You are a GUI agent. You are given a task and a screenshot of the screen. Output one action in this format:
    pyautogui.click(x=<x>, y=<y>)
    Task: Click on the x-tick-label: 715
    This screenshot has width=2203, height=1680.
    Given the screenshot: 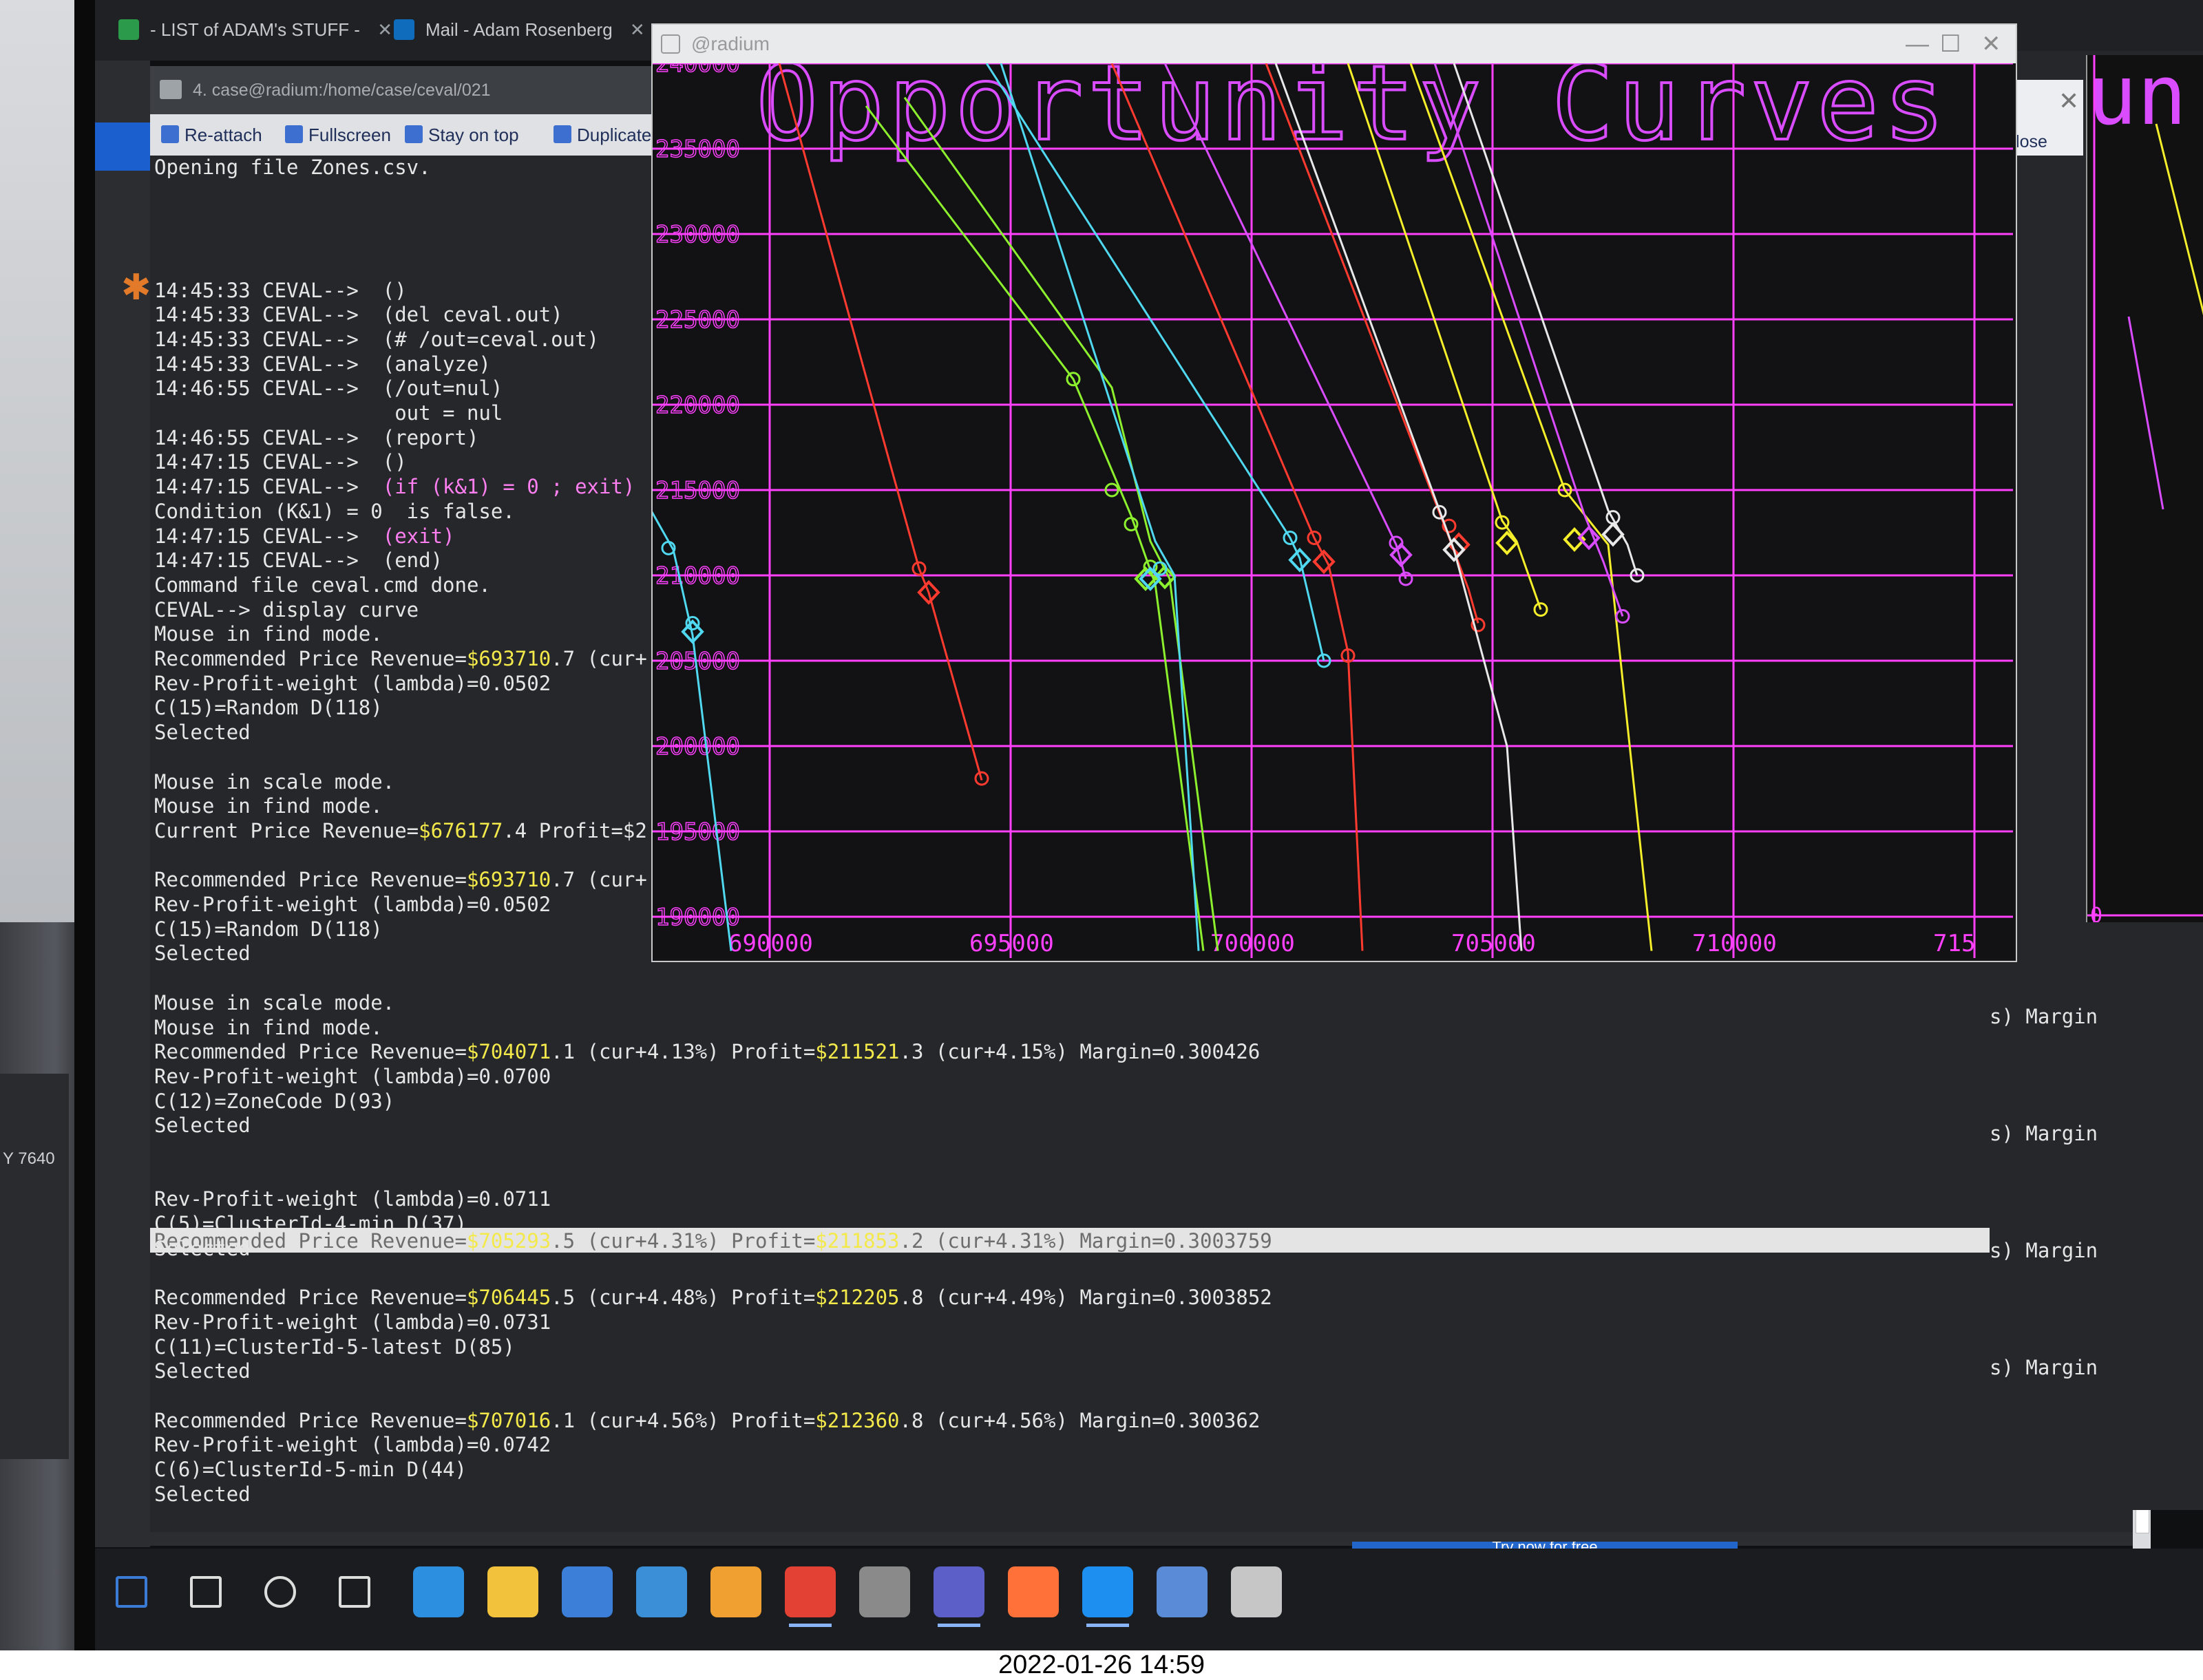 What is the action you would take?
    pyautogui.click(x=1954, y=943)
    